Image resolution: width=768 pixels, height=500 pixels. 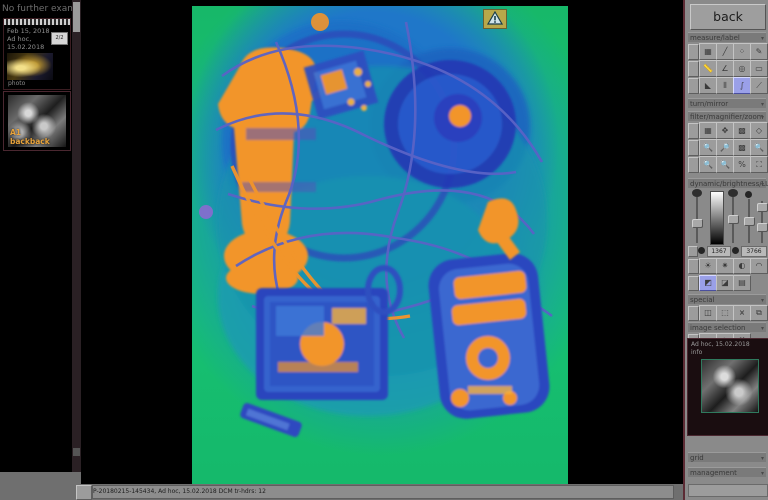 I want to click on study-count-badge: 2/2, so click(x=59, y=38).